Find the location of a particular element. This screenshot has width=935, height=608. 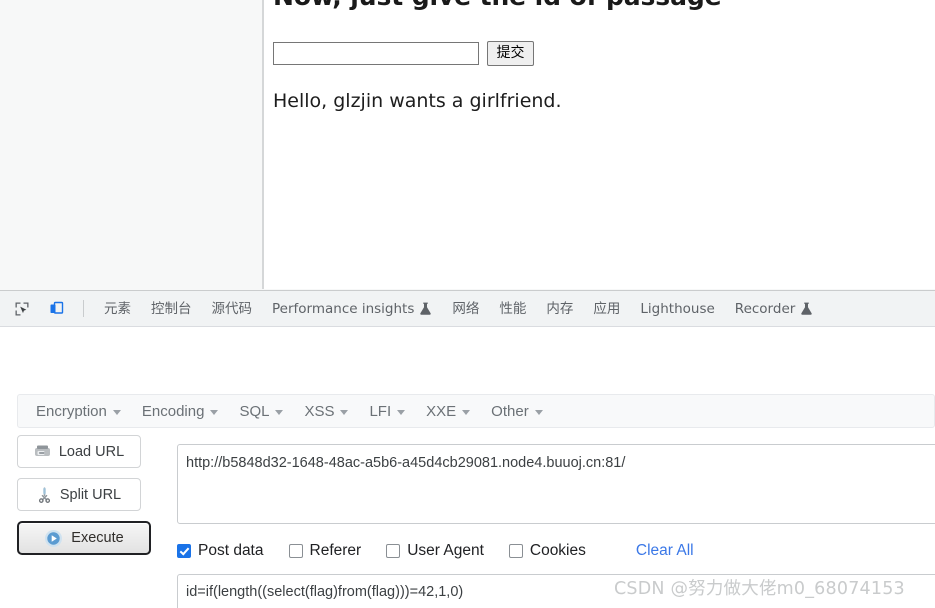

execute-label: Execute is located at coordinates (97, 538).